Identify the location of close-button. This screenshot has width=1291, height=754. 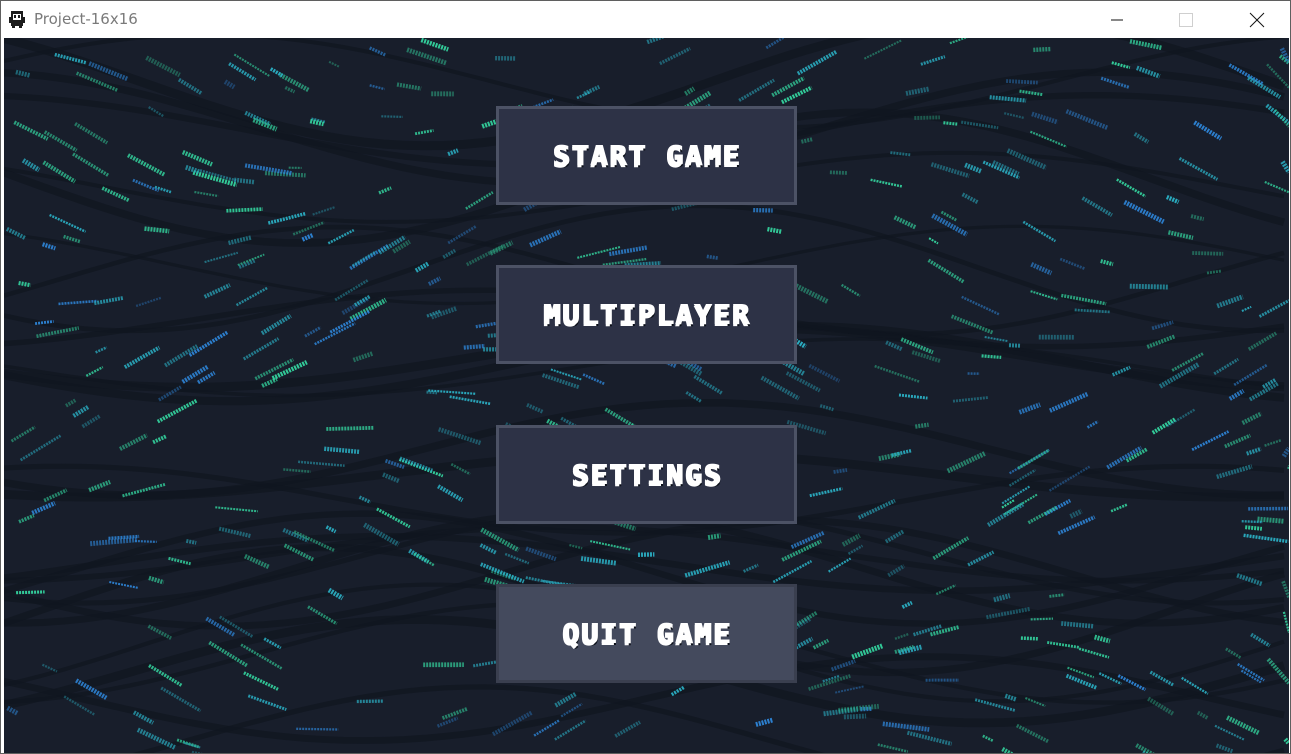
(1257, 19).